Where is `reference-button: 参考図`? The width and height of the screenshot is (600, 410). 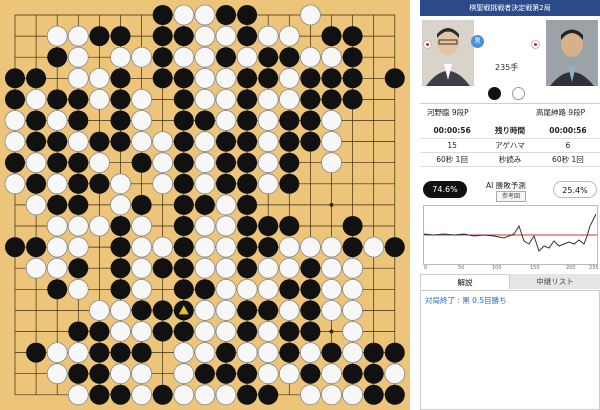
reference-button: 参考図 is located at coordinates (511, 196).